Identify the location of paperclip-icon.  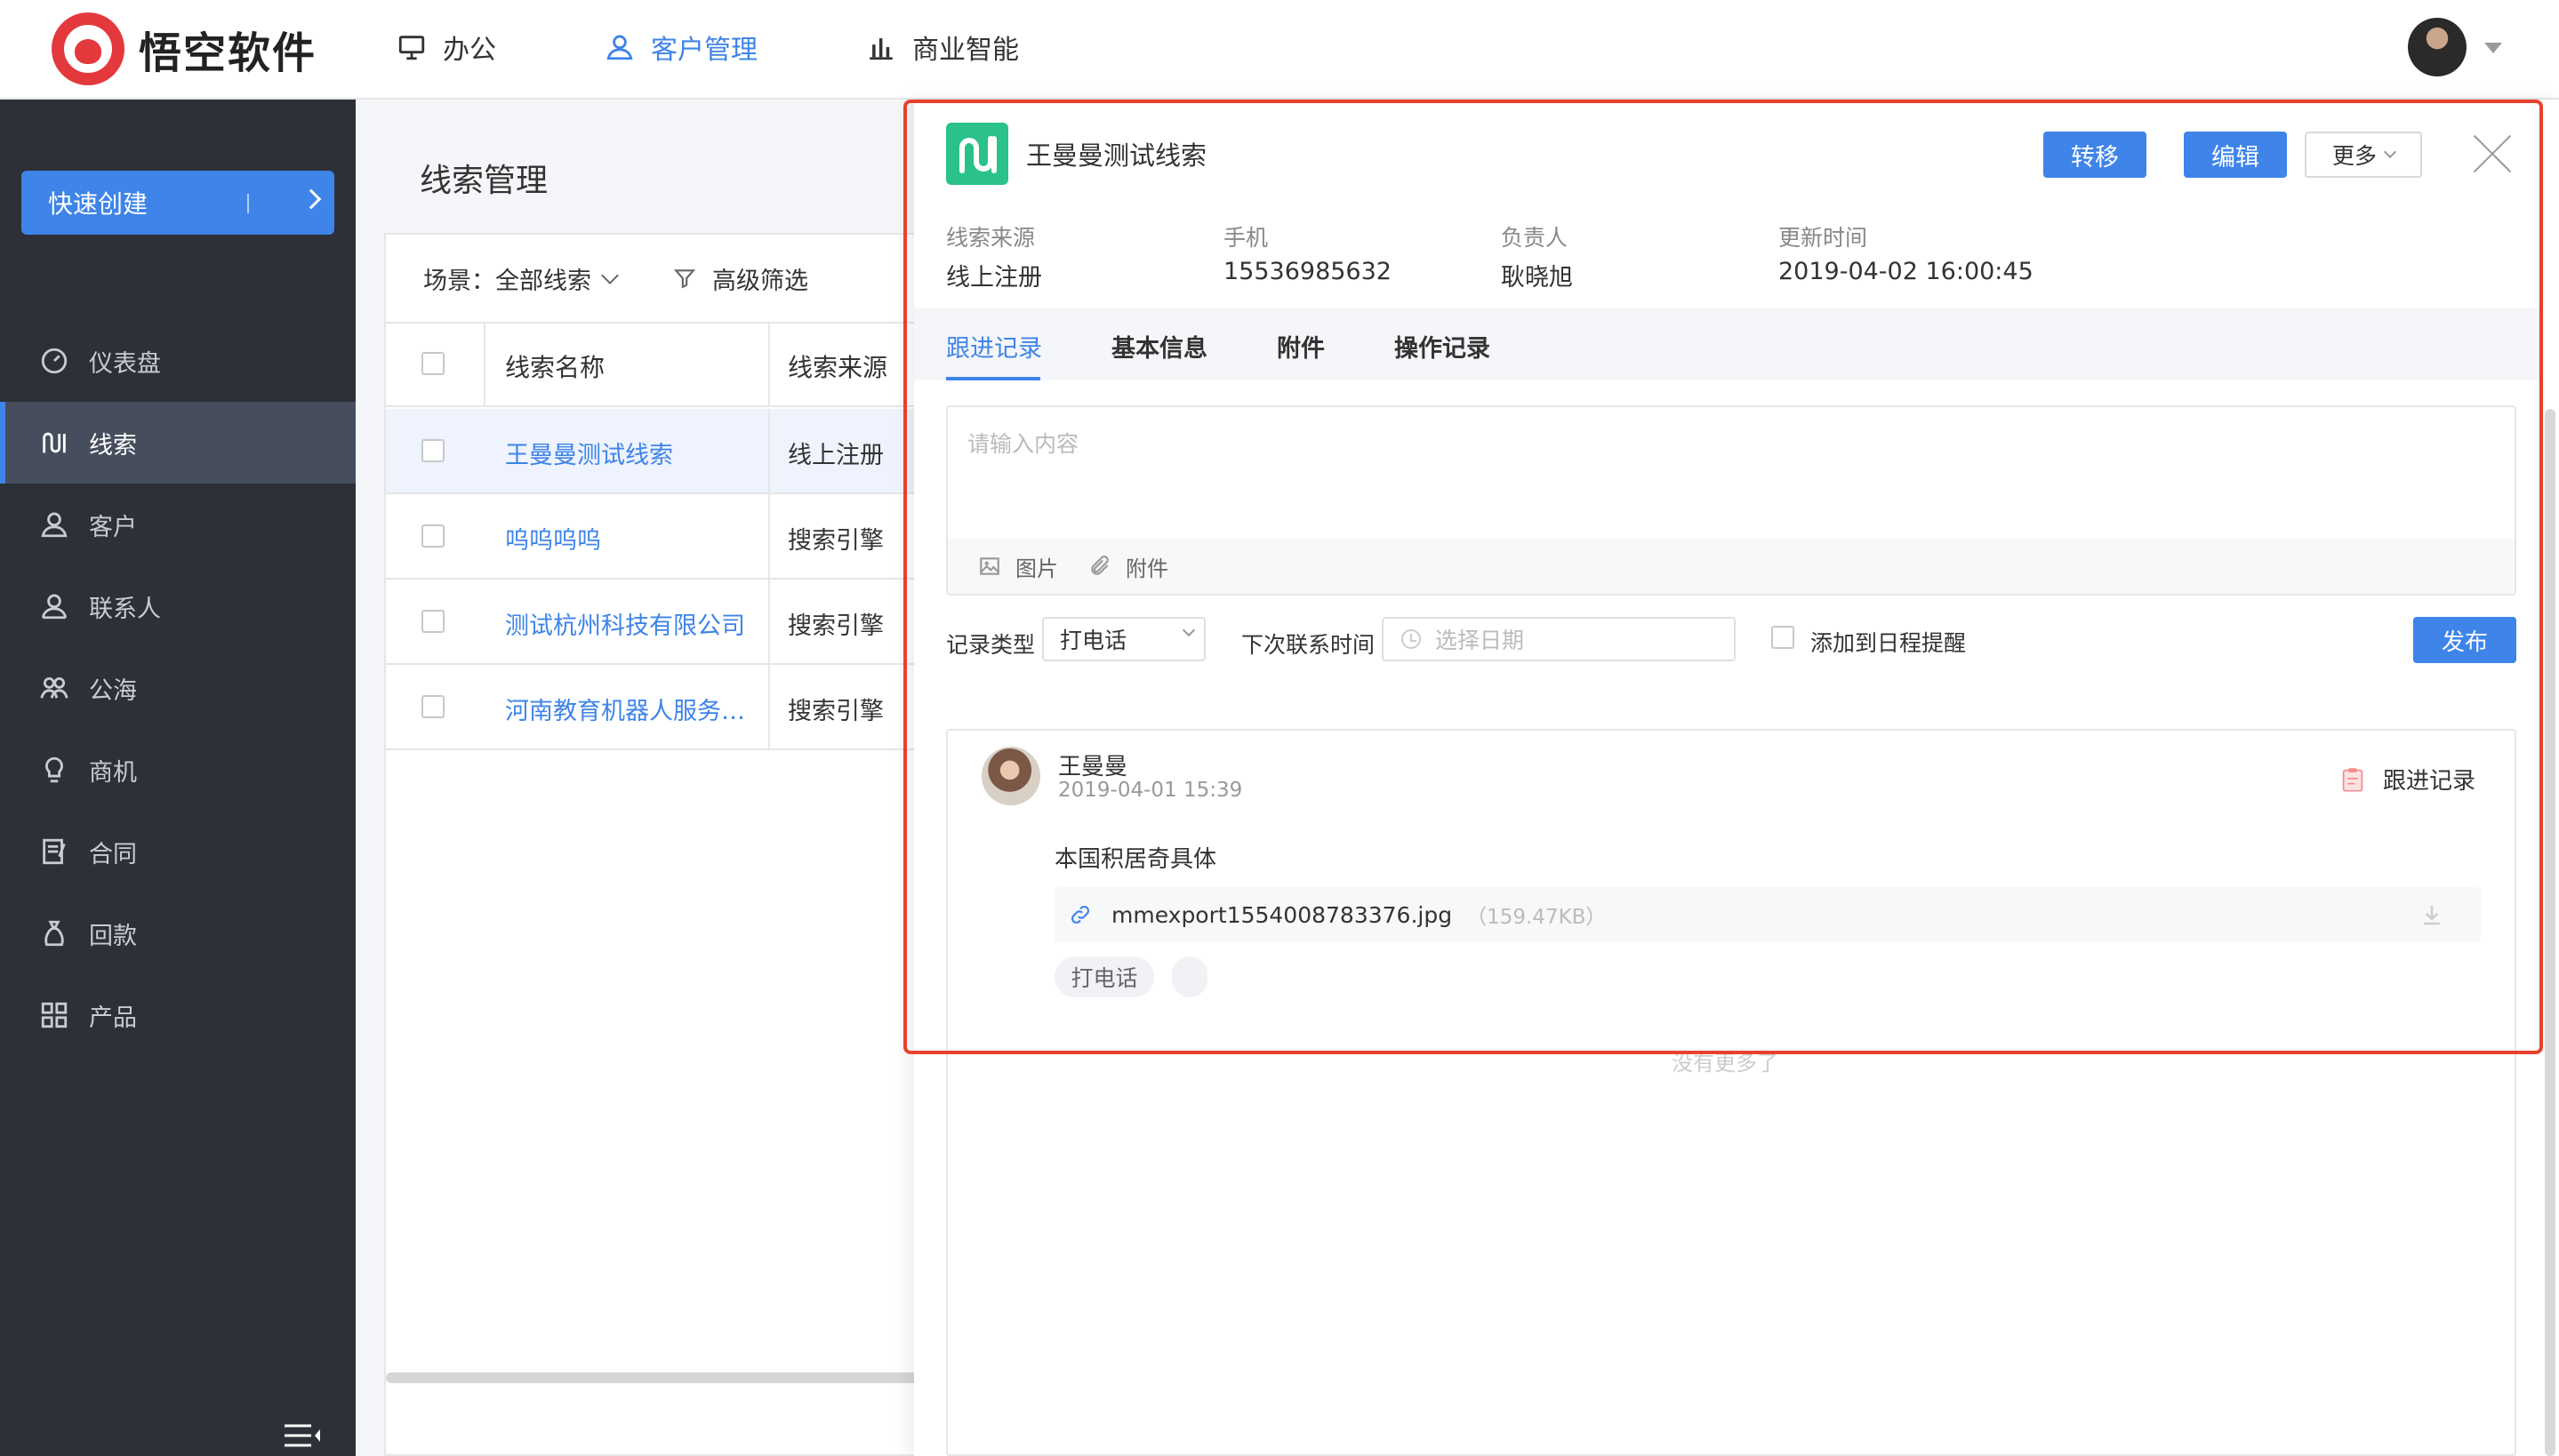
(1100, 565).